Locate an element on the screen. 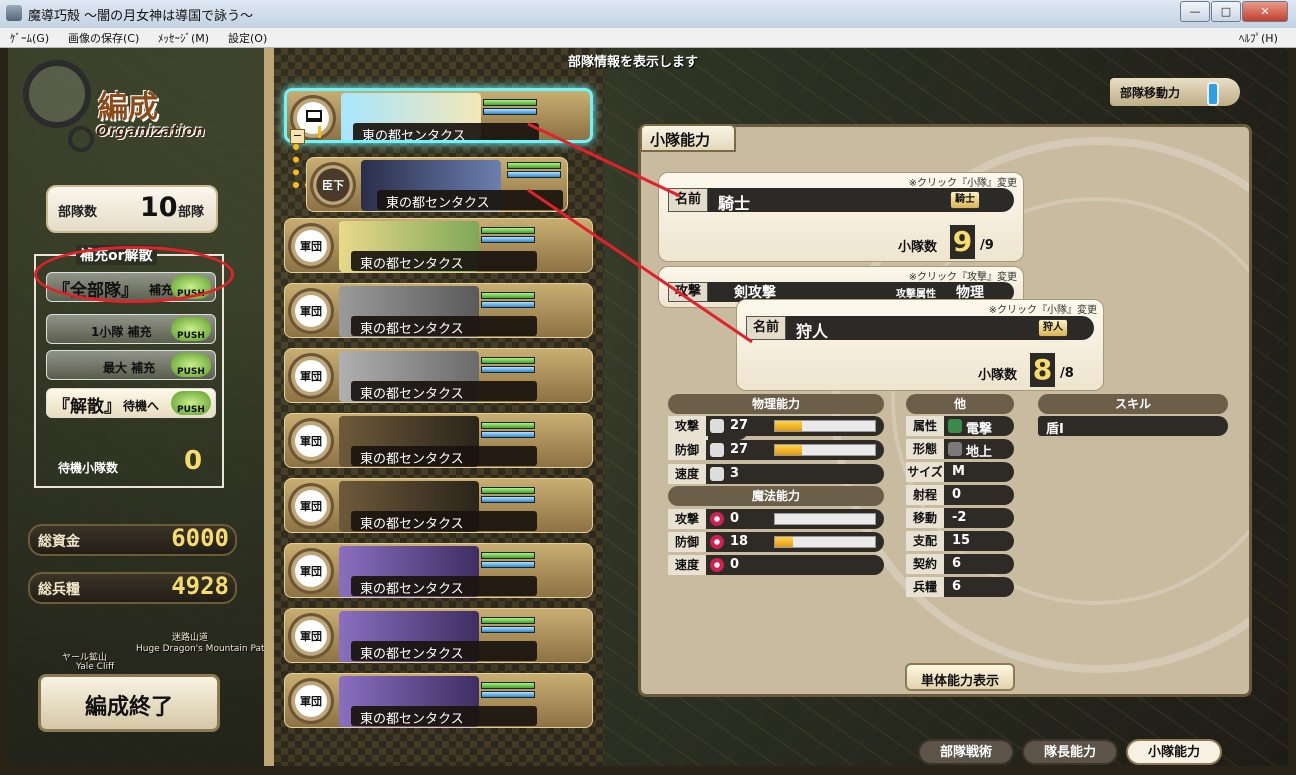  close-button: ✕ is located at coordinates (1265, 11).